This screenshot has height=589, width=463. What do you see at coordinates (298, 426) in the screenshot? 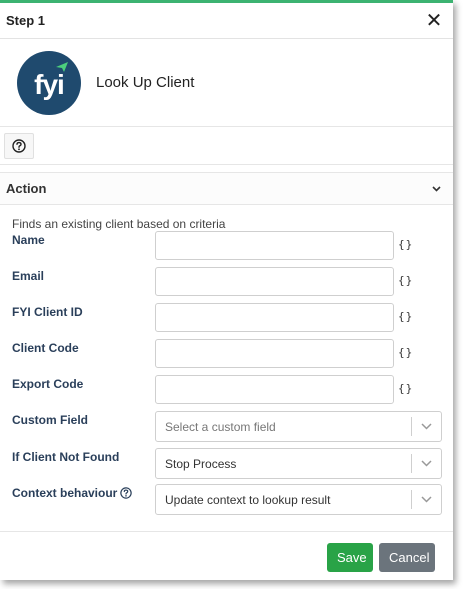
I see `custom-field-select: Select a custom field` at bounding box center [298, 426].